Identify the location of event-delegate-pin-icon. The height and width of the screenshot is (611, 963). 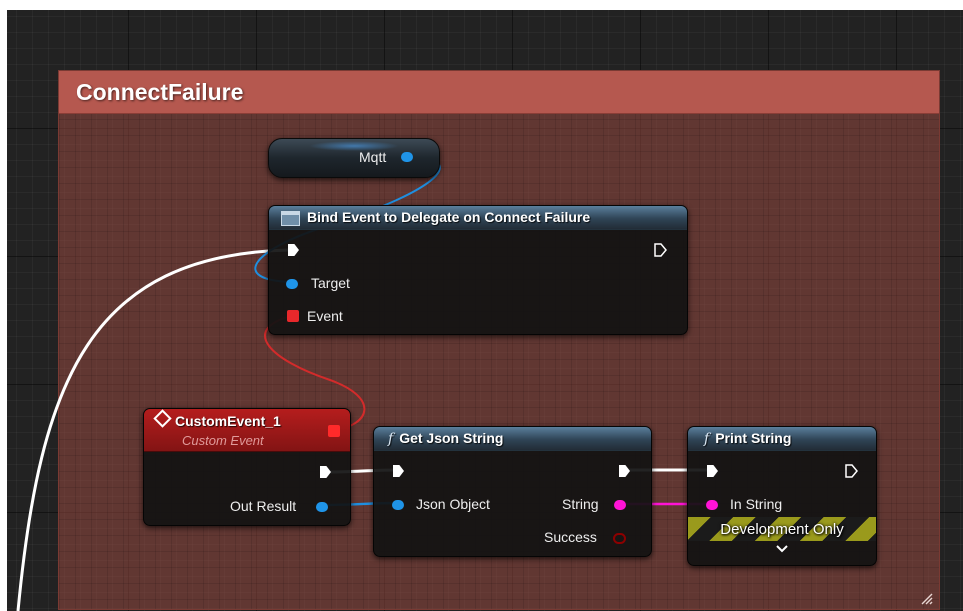
(293, 316).